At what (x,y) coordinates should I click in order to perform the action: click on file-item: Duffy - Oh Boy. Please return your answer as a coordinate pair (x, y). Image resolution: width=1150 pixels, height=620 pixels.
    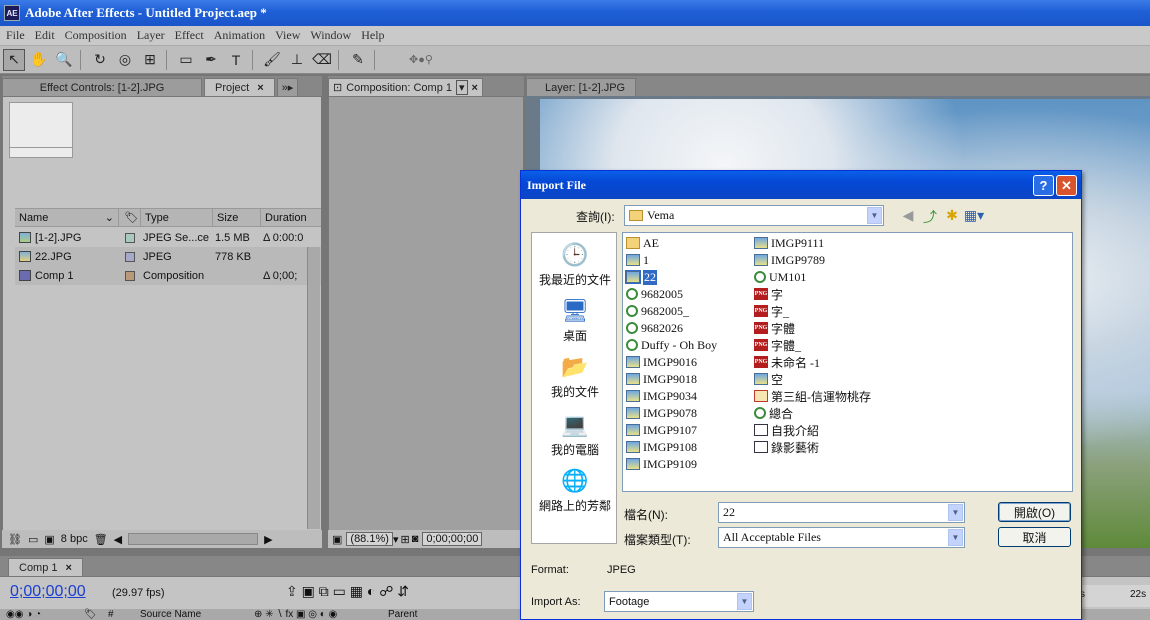
    Looking at the image, I should click on (671, 345).